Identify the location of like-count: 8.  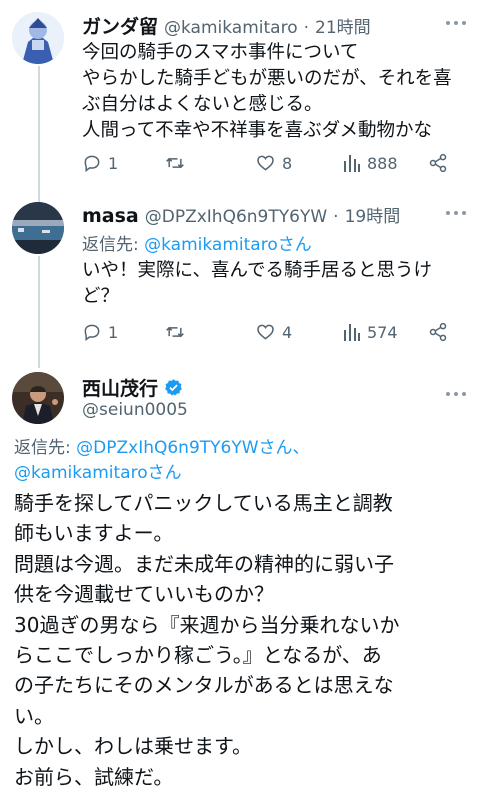
(287, 163).